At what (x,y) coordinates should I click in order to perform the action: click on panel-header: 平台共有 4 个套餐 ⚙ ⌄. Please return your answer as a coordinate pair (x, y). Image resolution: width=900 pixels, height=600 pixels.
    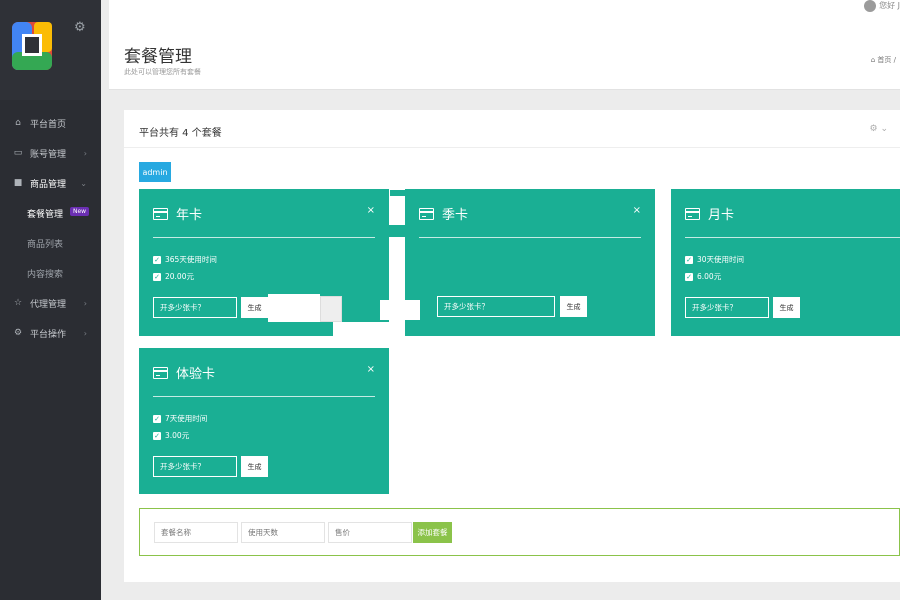
    Looking at the image, I should click on (512, 129).